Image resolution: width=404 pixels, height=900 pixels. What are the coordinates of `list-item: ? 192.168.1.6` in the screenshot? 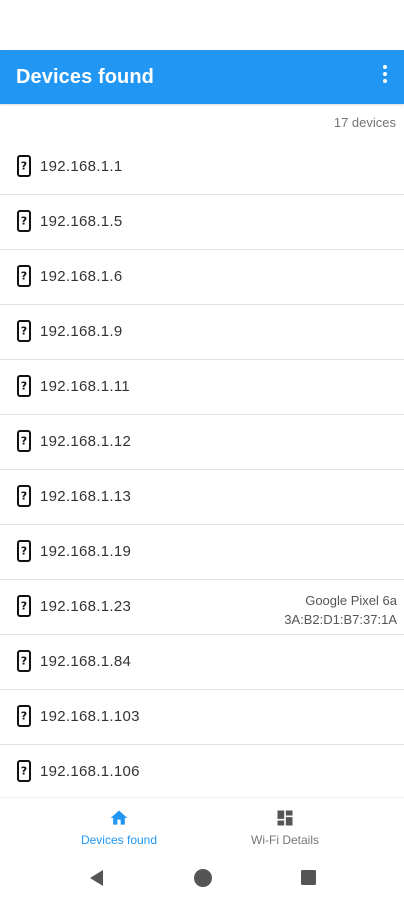 It's located at (202, 277).